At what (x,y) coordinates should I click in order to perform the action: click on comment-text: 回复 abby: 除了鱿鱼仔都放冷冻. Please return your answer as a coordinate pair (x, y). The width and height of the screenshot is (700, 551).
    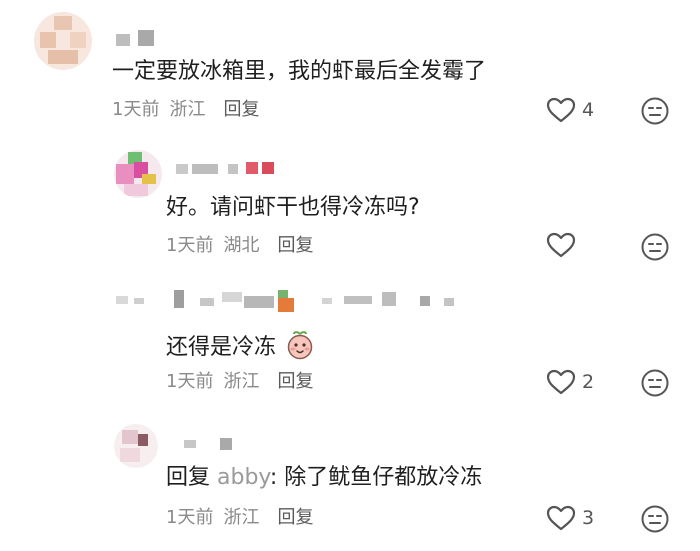
    Looking at the image, I should click on (324, 478).